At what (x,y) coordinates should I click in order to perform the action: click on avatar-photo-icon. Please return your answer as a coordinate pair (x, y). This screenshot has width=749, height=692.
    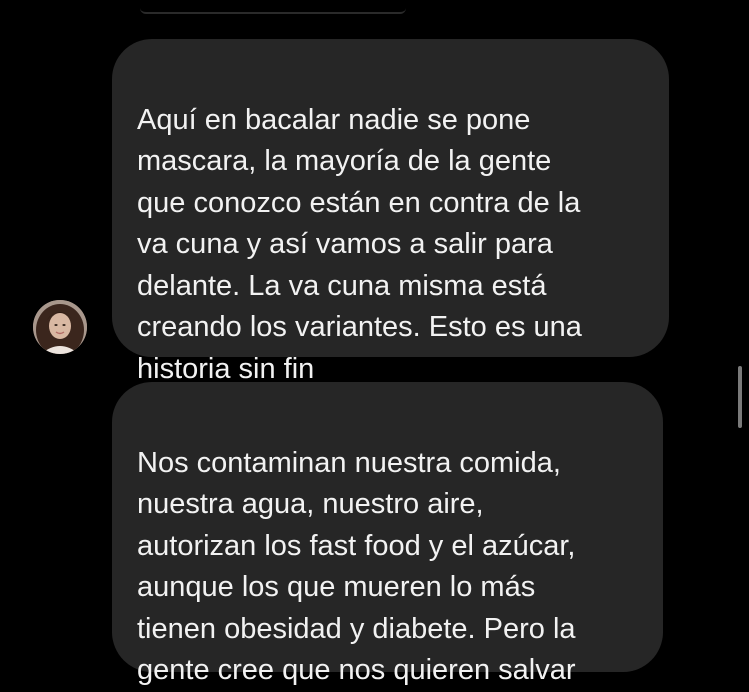
    Looking at the image, I should click on (60, 327).